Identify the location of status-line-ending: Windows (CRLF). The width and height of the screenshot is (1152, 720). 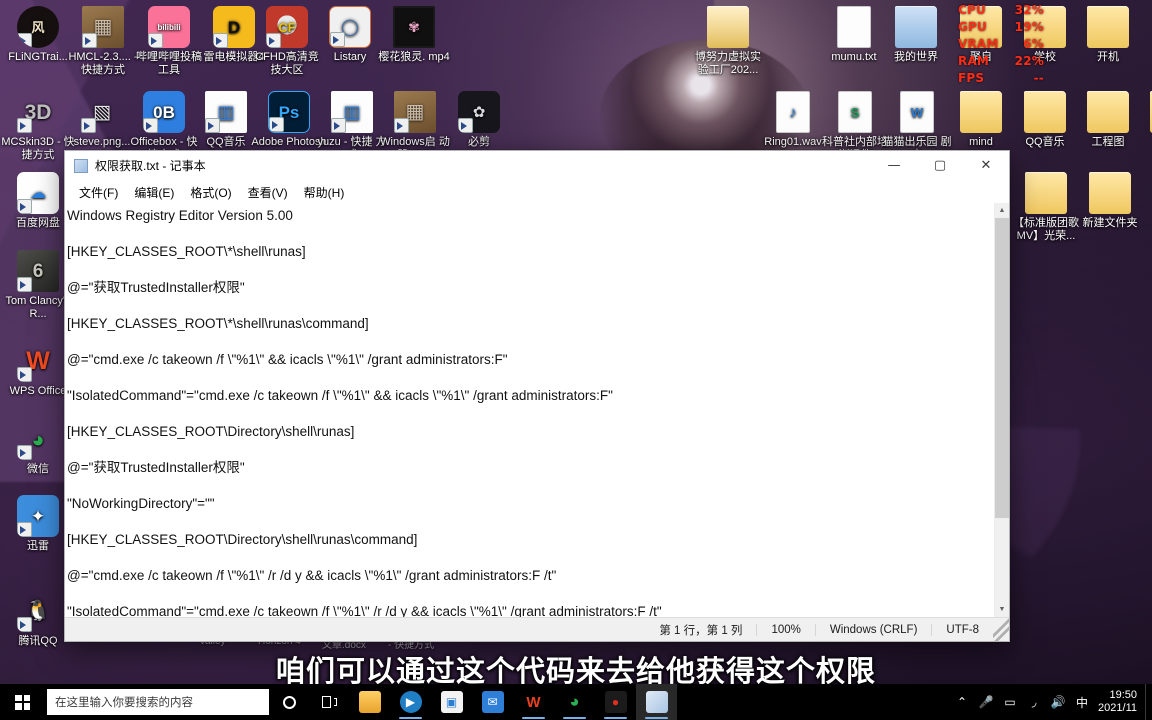
(873, 629).